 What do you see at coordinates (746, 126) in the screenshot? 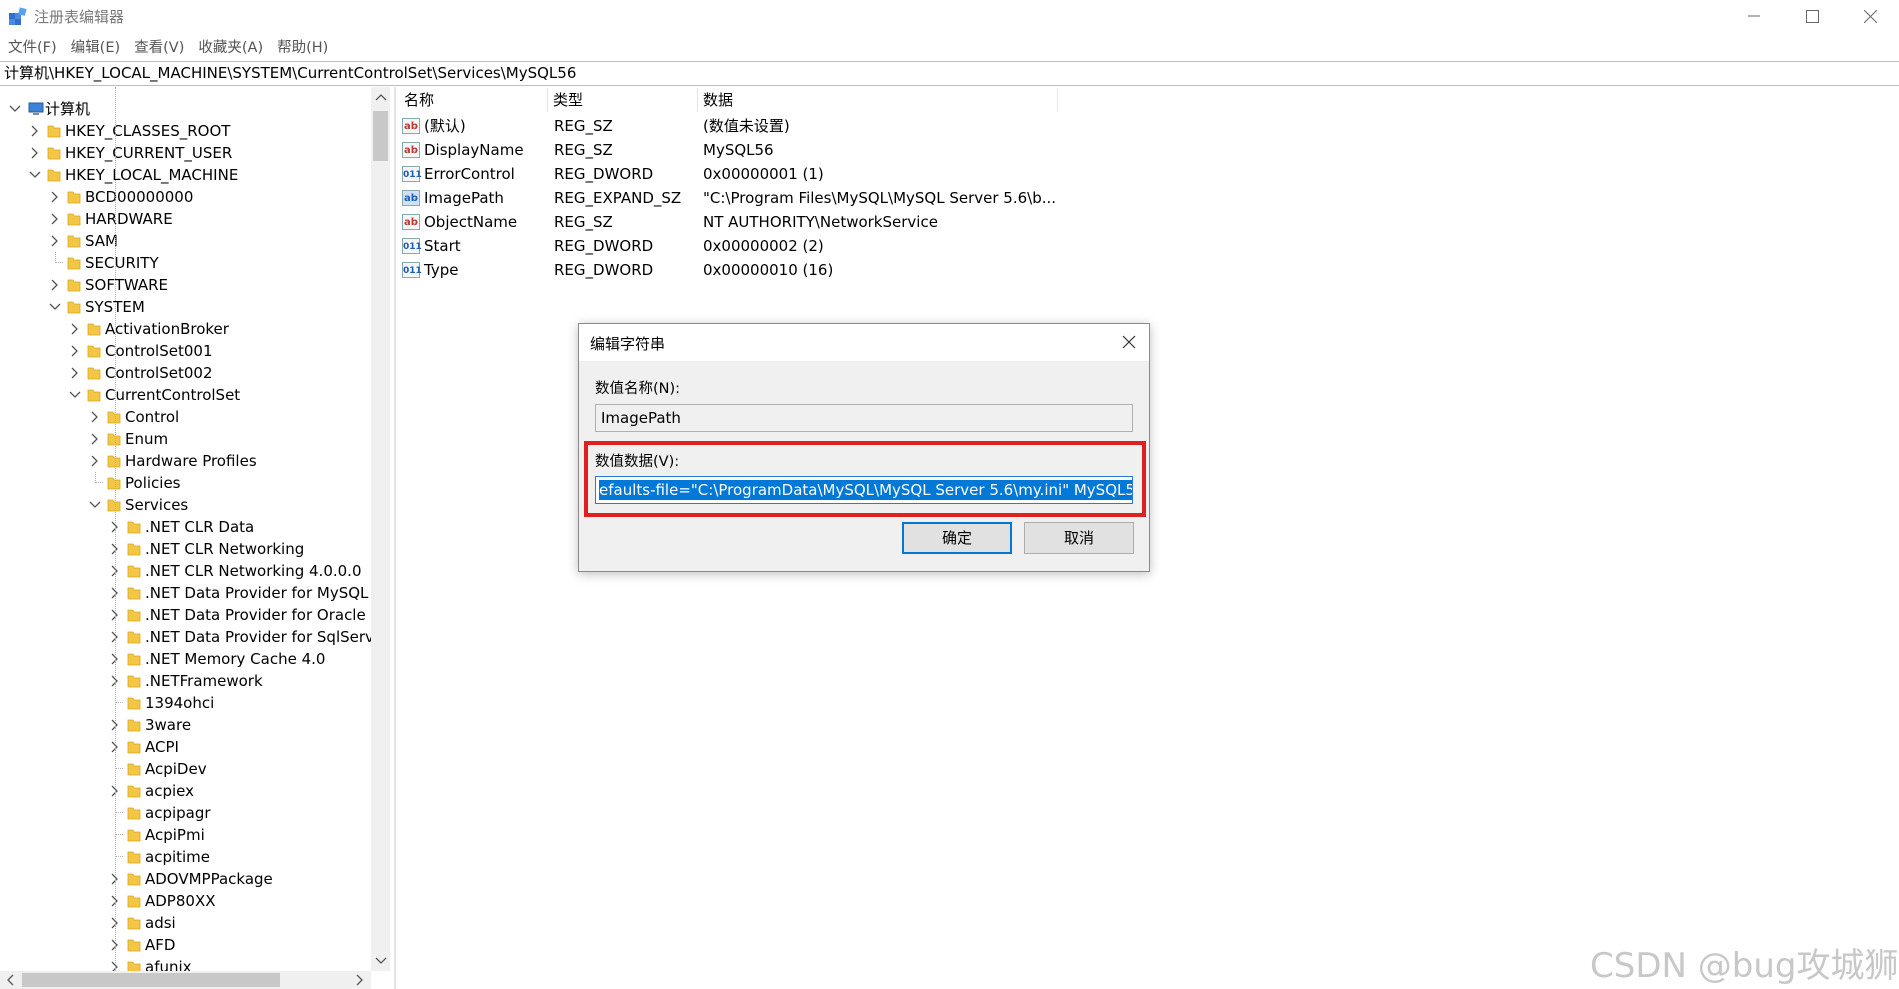
I see `value-data-cell: (数值未设置)` at bounding box center [746, 126].